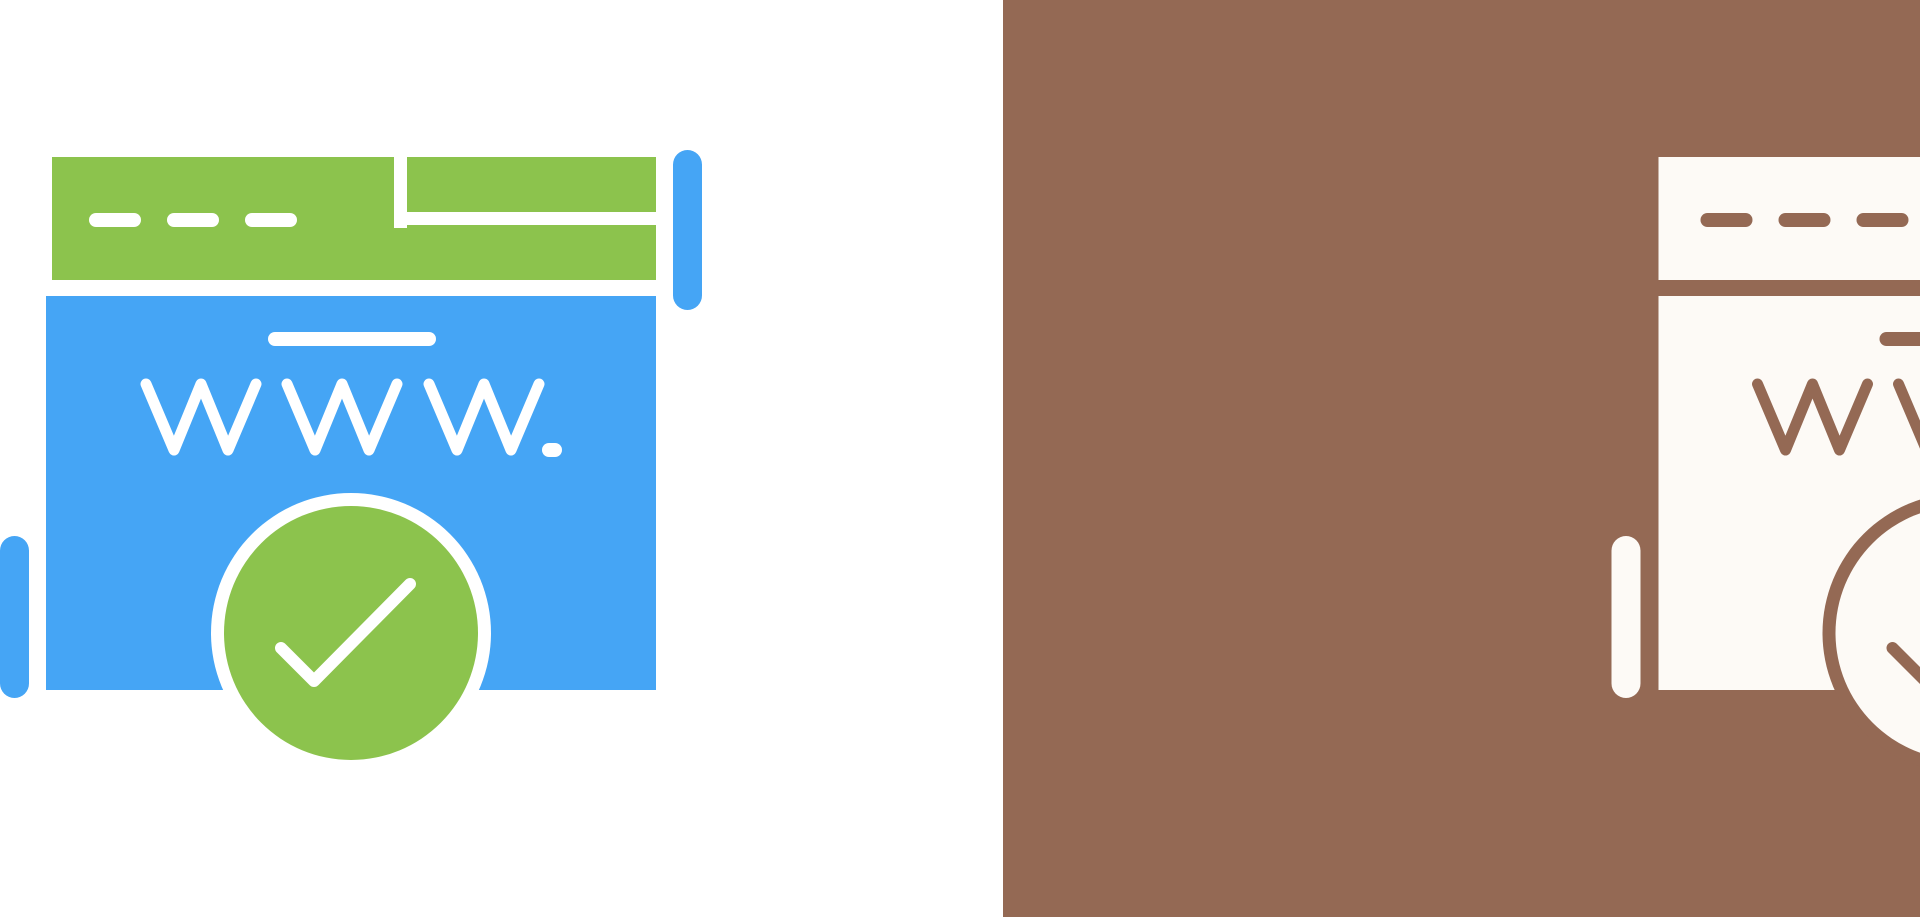  I want to click on url-line, so click(1899, 339).